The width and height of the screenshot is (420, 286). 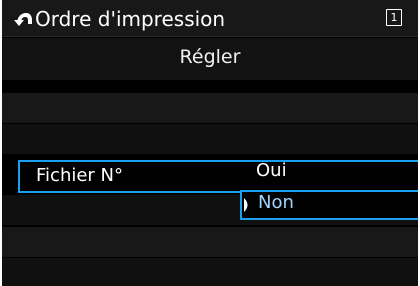 What do you see at coordinates (246, 205) in the screenshot?
I see `selection-cursor-icon` at bounding box center [246, 205].